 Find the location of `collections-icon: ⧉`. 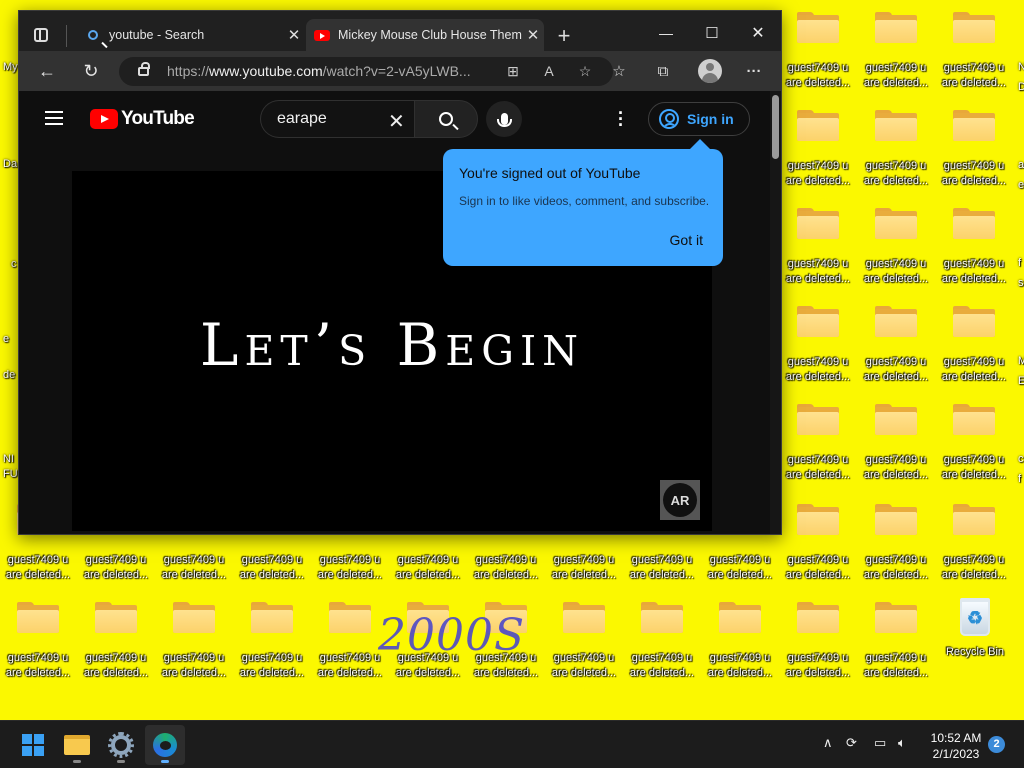

collections-icon: ⧉ is located at coordinates (663, 71).